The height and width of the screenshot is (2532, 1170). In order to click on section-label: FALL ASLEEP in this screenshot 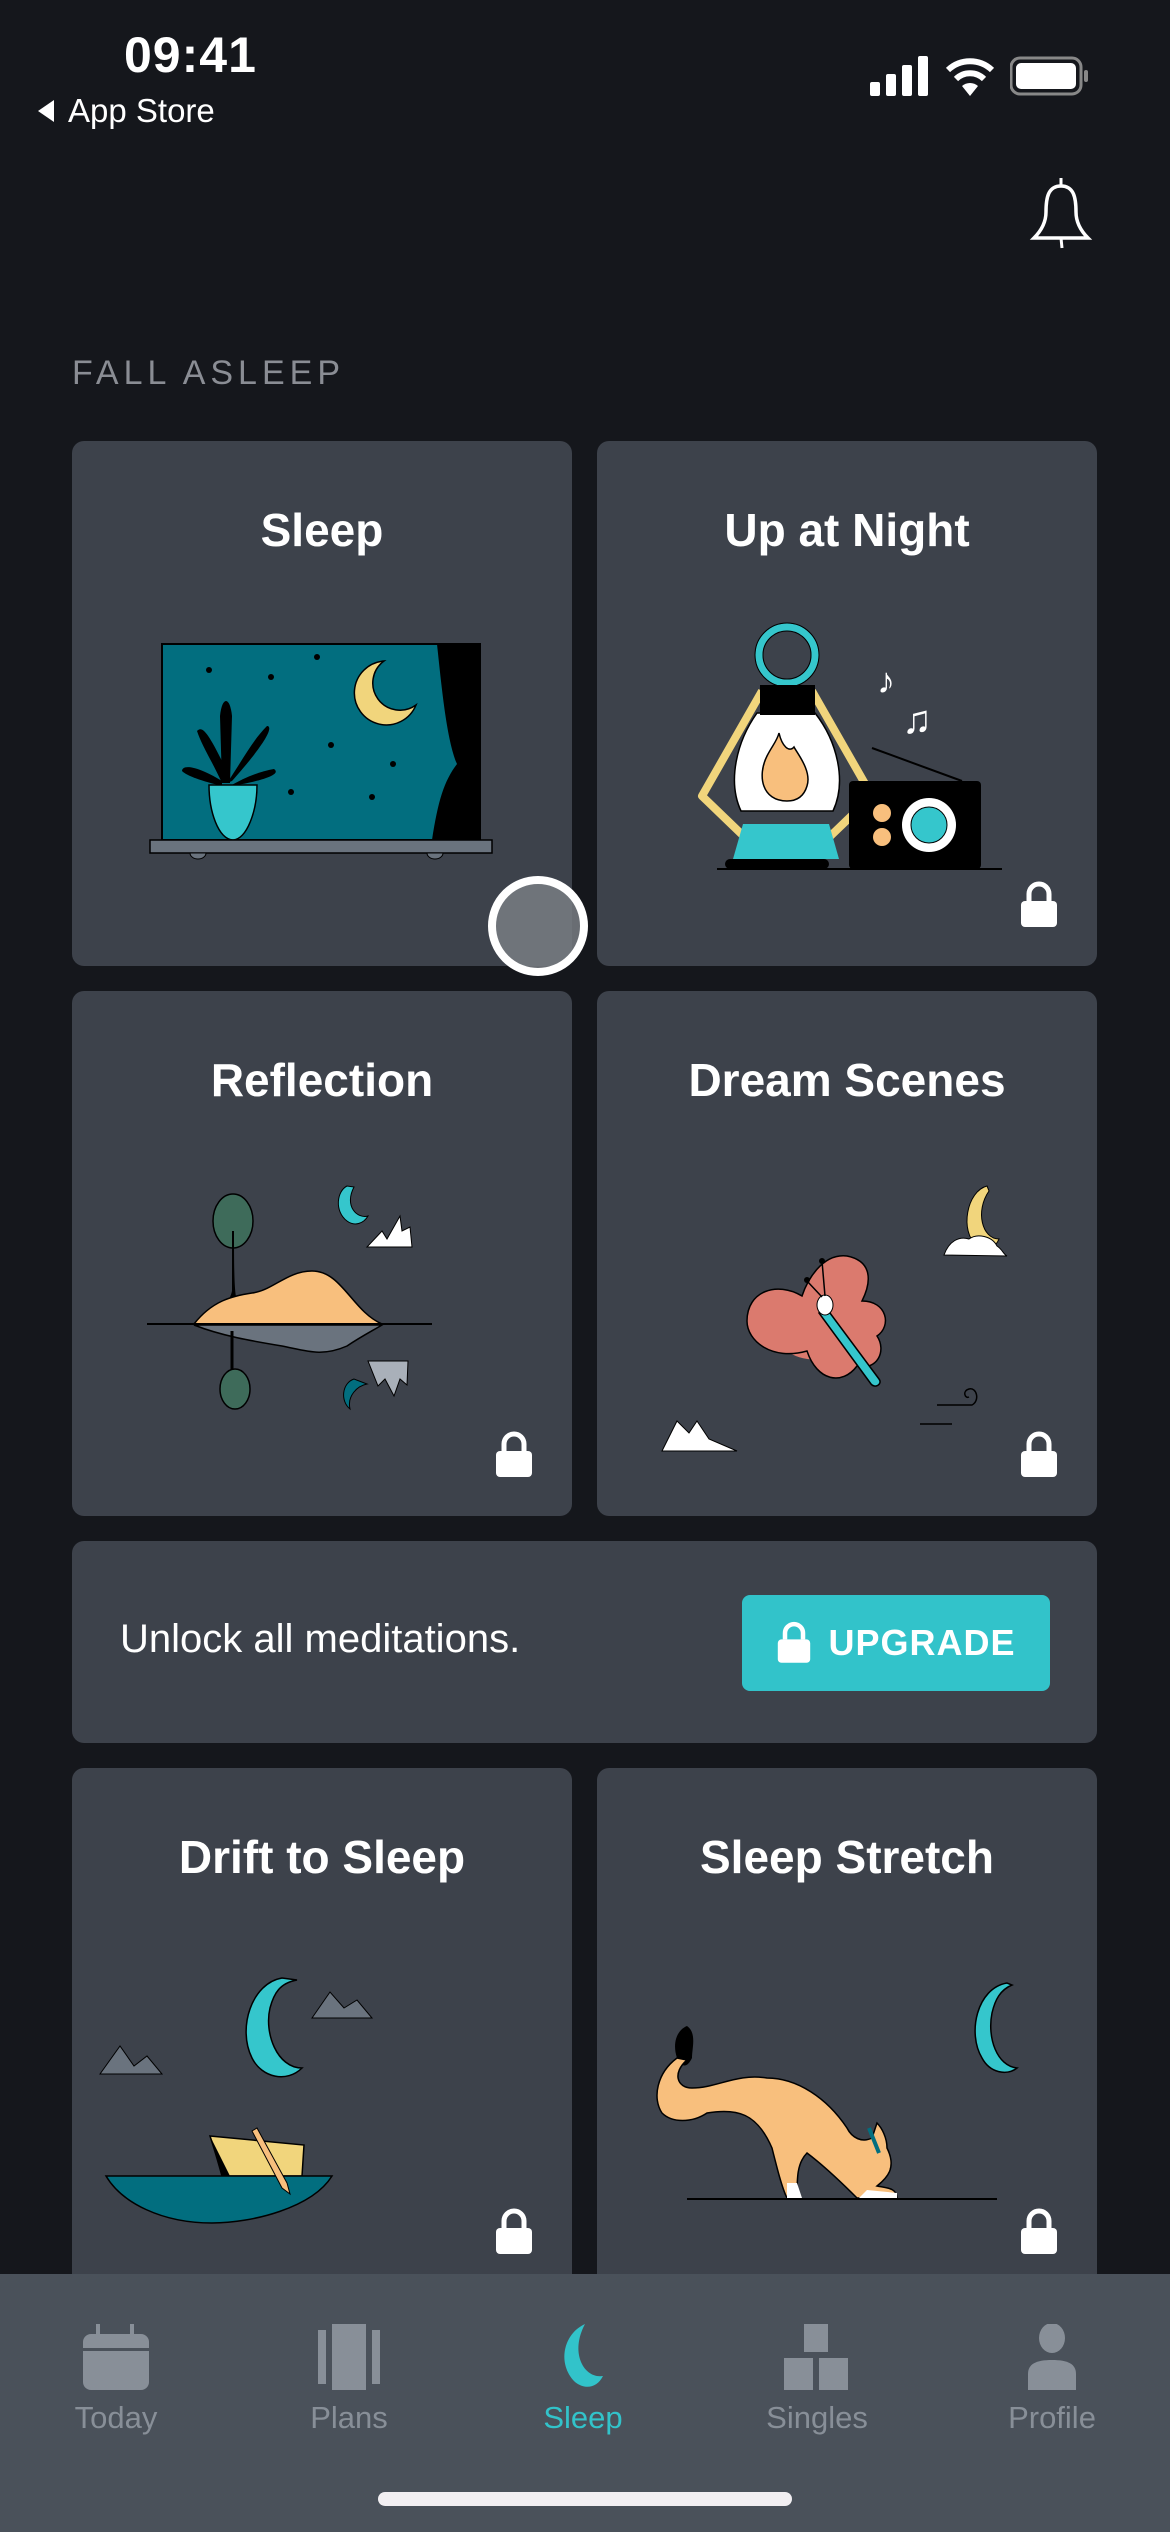, I will do `click(208, 373)`.